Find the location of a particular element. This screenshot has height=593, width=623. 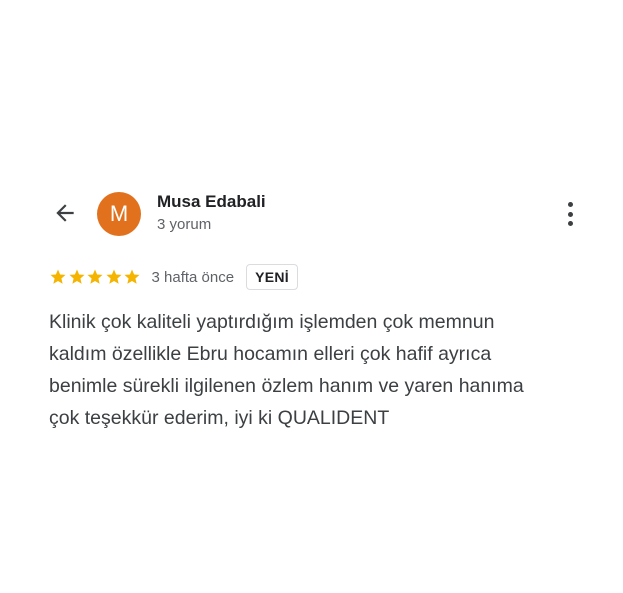

star-rating is located at coordinates (95, 277).